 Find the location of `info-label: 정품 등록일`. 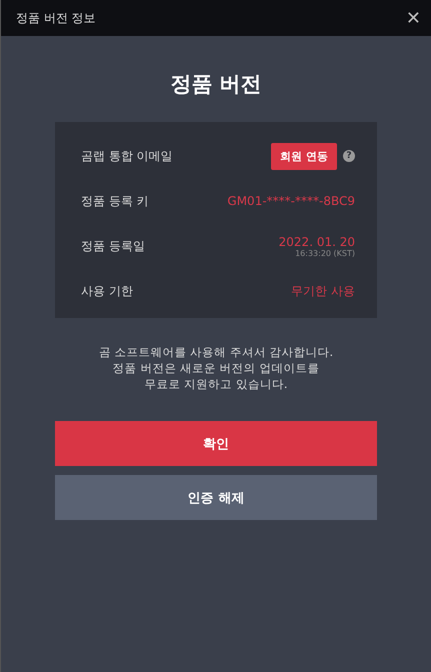

info-label: 정품 등록일 is located at coordinates (113, 247).